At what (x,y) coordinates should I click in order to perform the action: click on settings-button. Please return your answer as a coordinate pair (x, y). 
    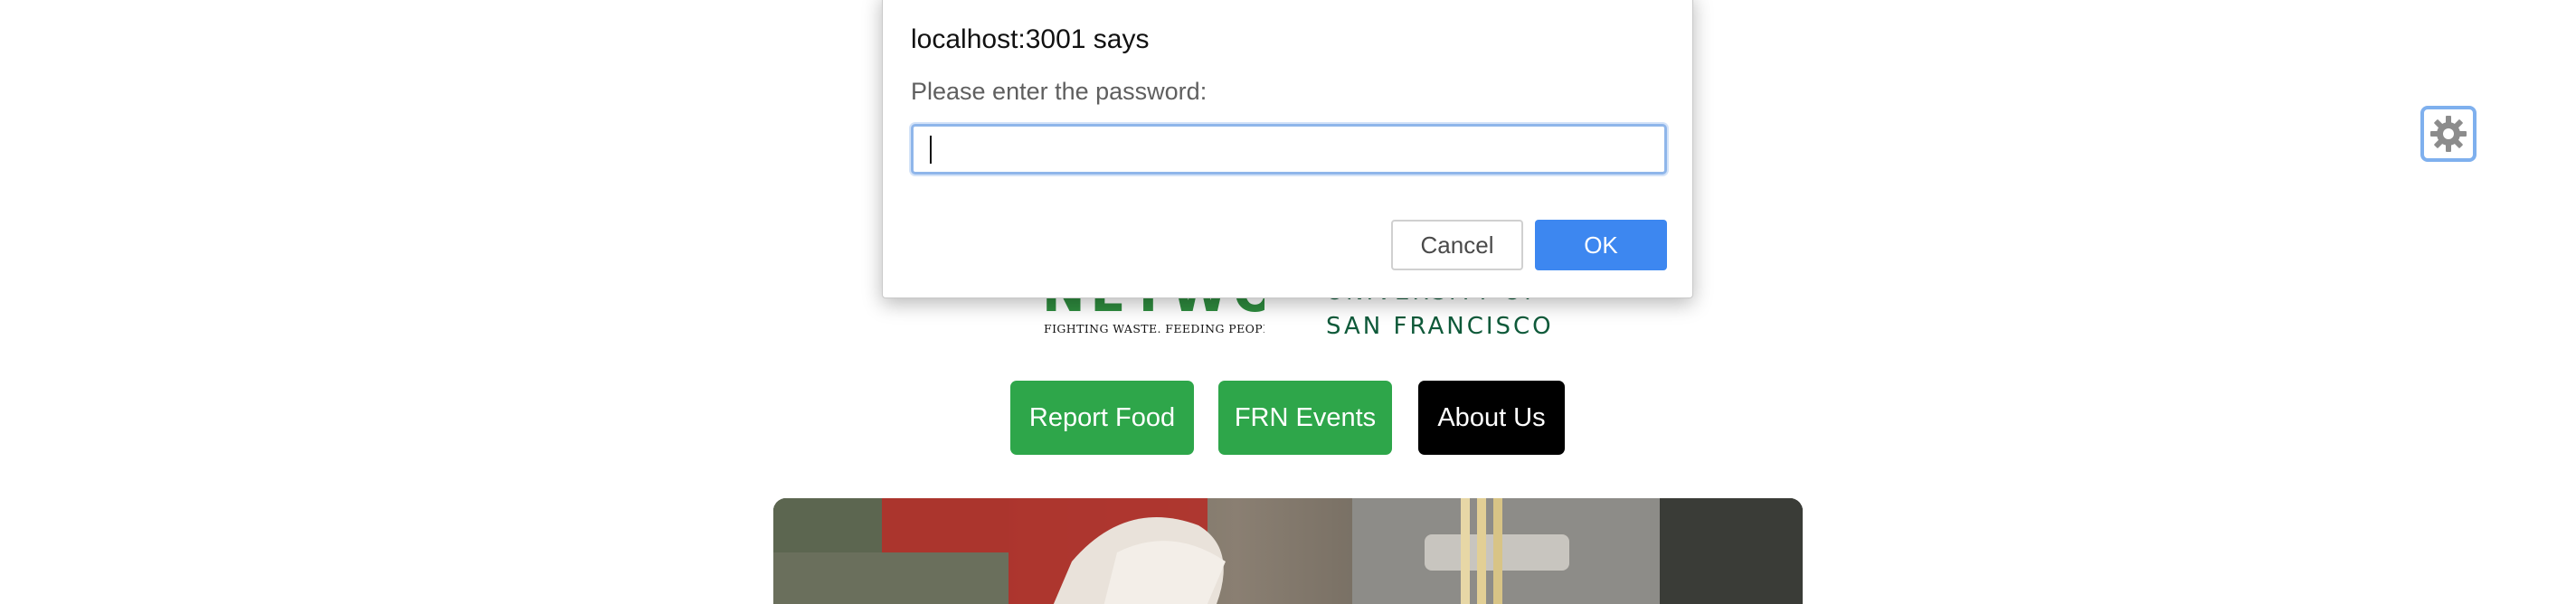
    Looking at the image, I should click on (2448, 134).